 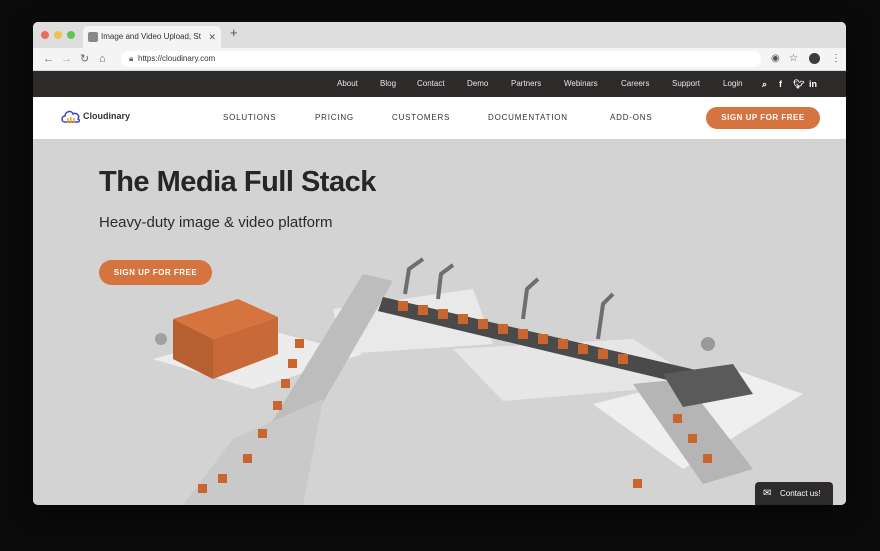 What do you see at coordinates (71, 118) in the screenshot?
I see `cloudinary-logo-icon` at bounding box center [71, 118].